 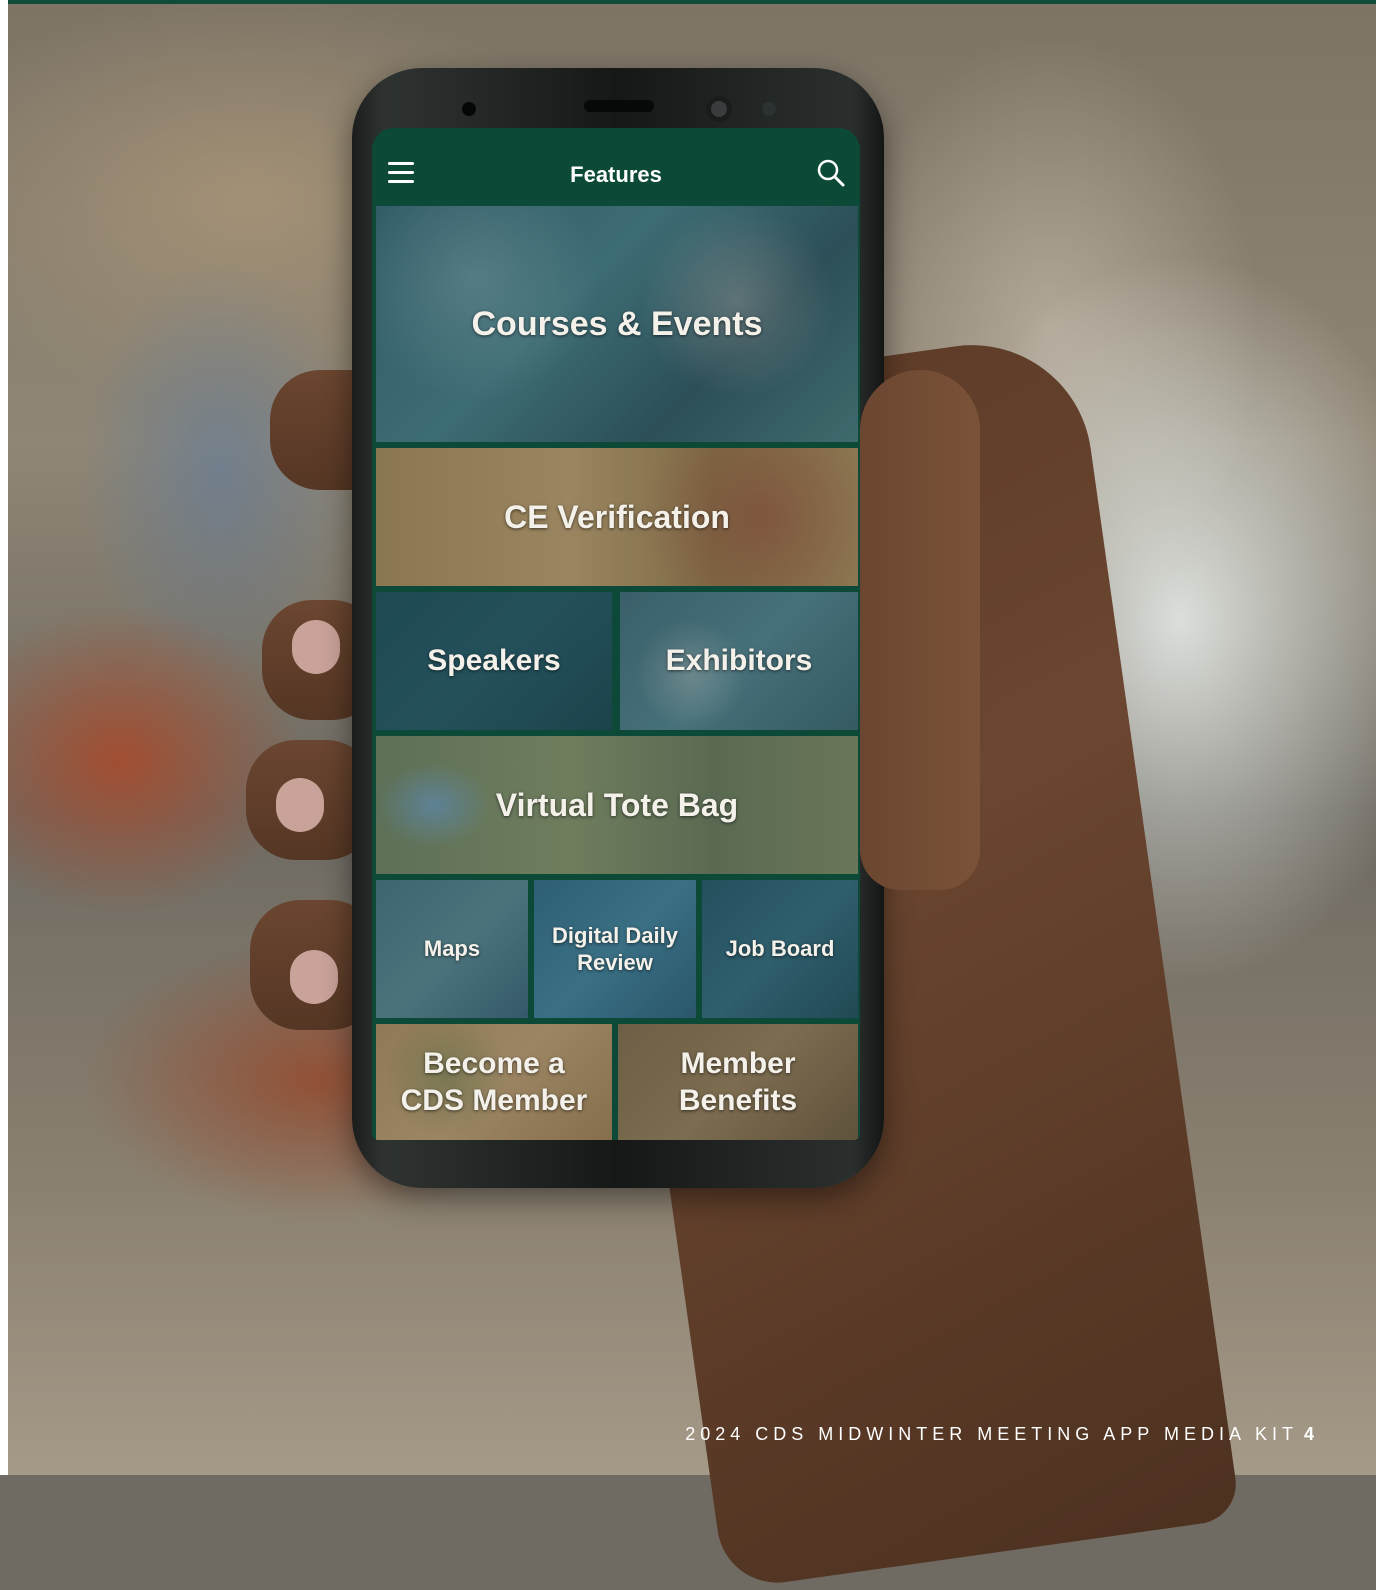 I want to click on tile-label: Job Board, so click(x=780, y=949).